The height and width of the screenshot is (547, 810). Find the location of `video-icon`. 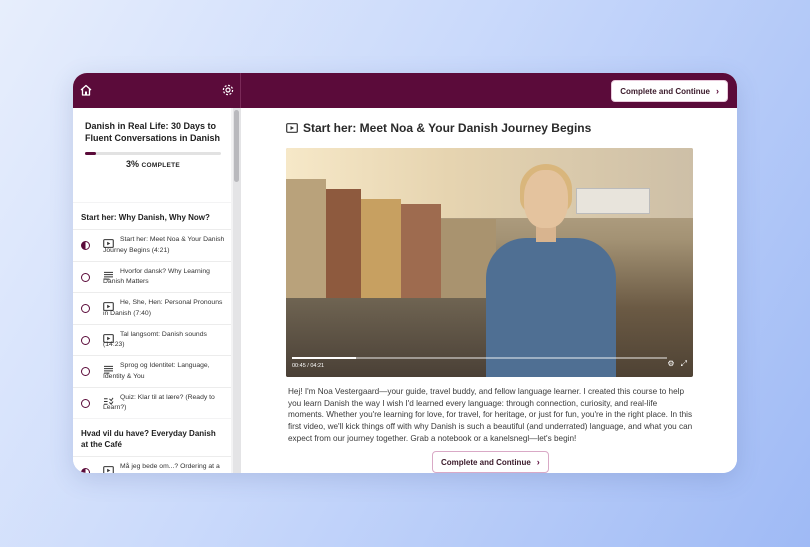

video-icon is located at coordinates (292, 128).